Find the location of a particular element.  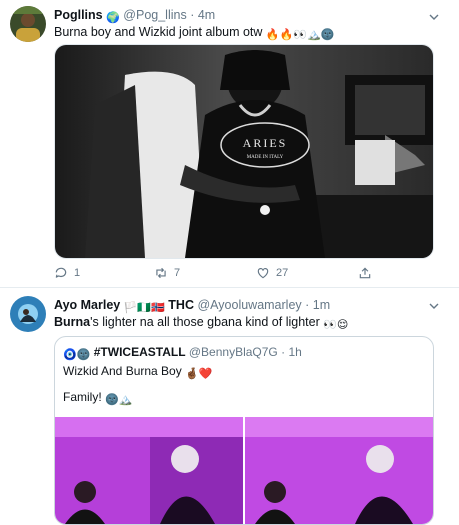

quoted-photo-right is located at coordinates (339, 470).